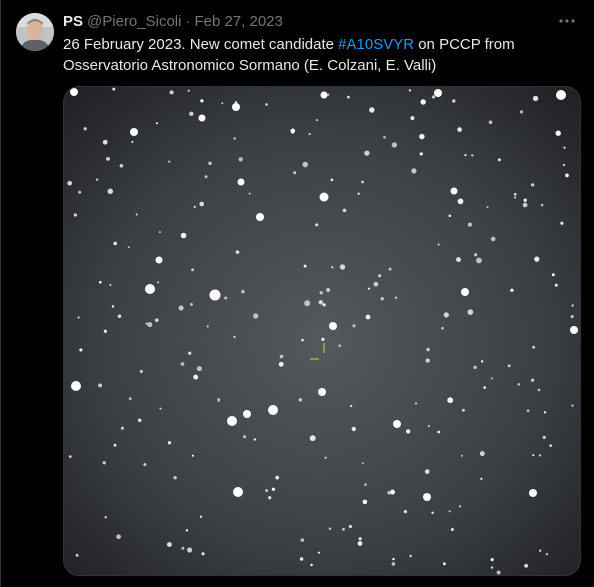  I want to click on display-name: PS, so click(73, 21).